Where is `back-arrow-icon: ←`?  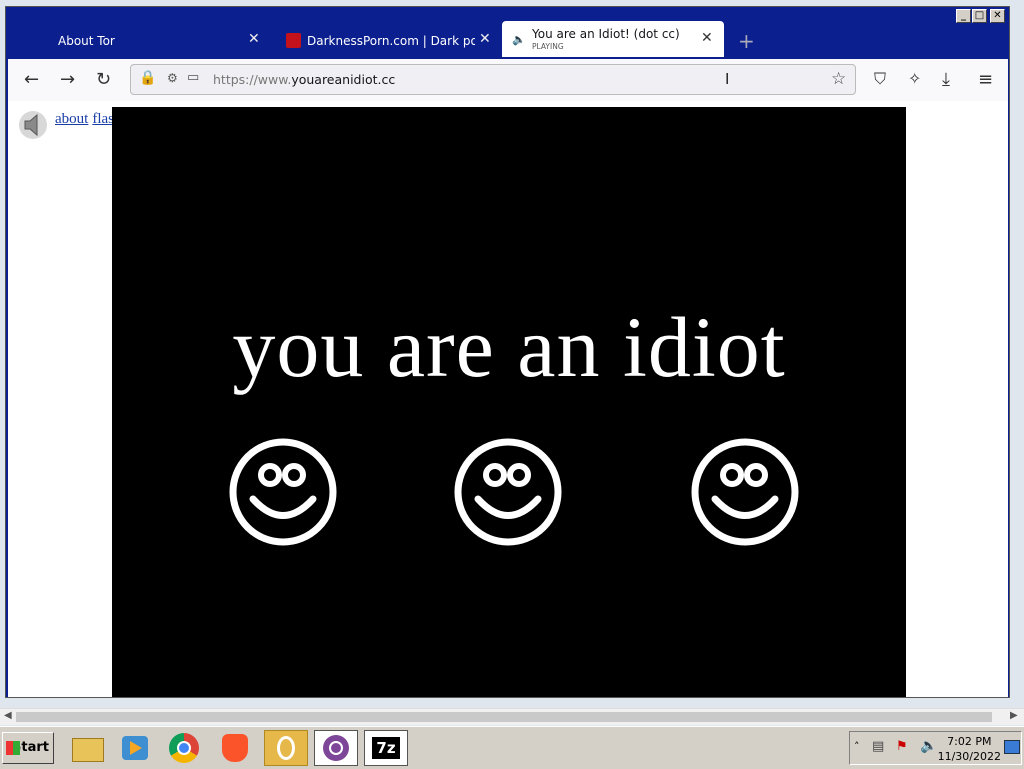 back-arrow-icon: ← is located at coordinates (31, 79).